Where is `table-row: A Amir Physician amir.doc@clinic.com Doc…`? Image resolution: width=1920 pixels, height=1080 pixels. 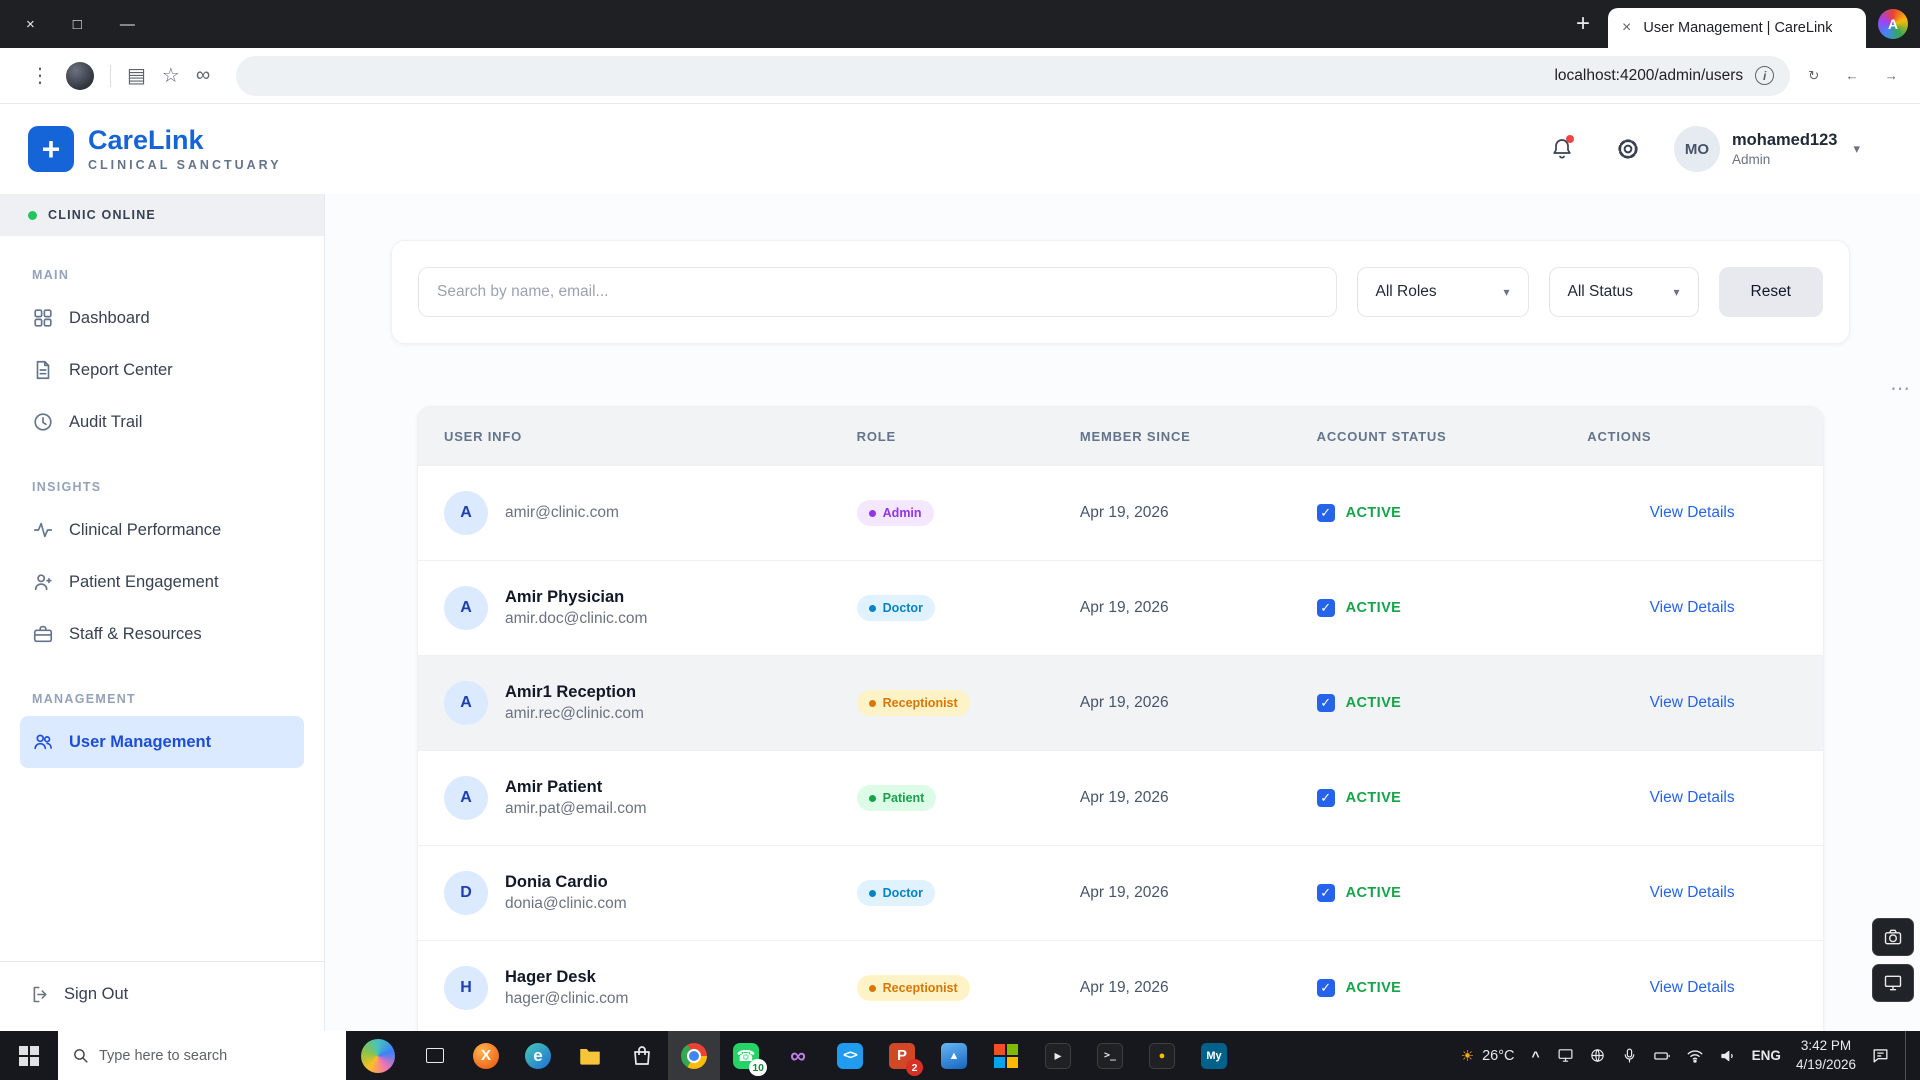
table-row: A Amir Physician amir.doc@clinic.com Doc… is located at coordinates (1120, 607).